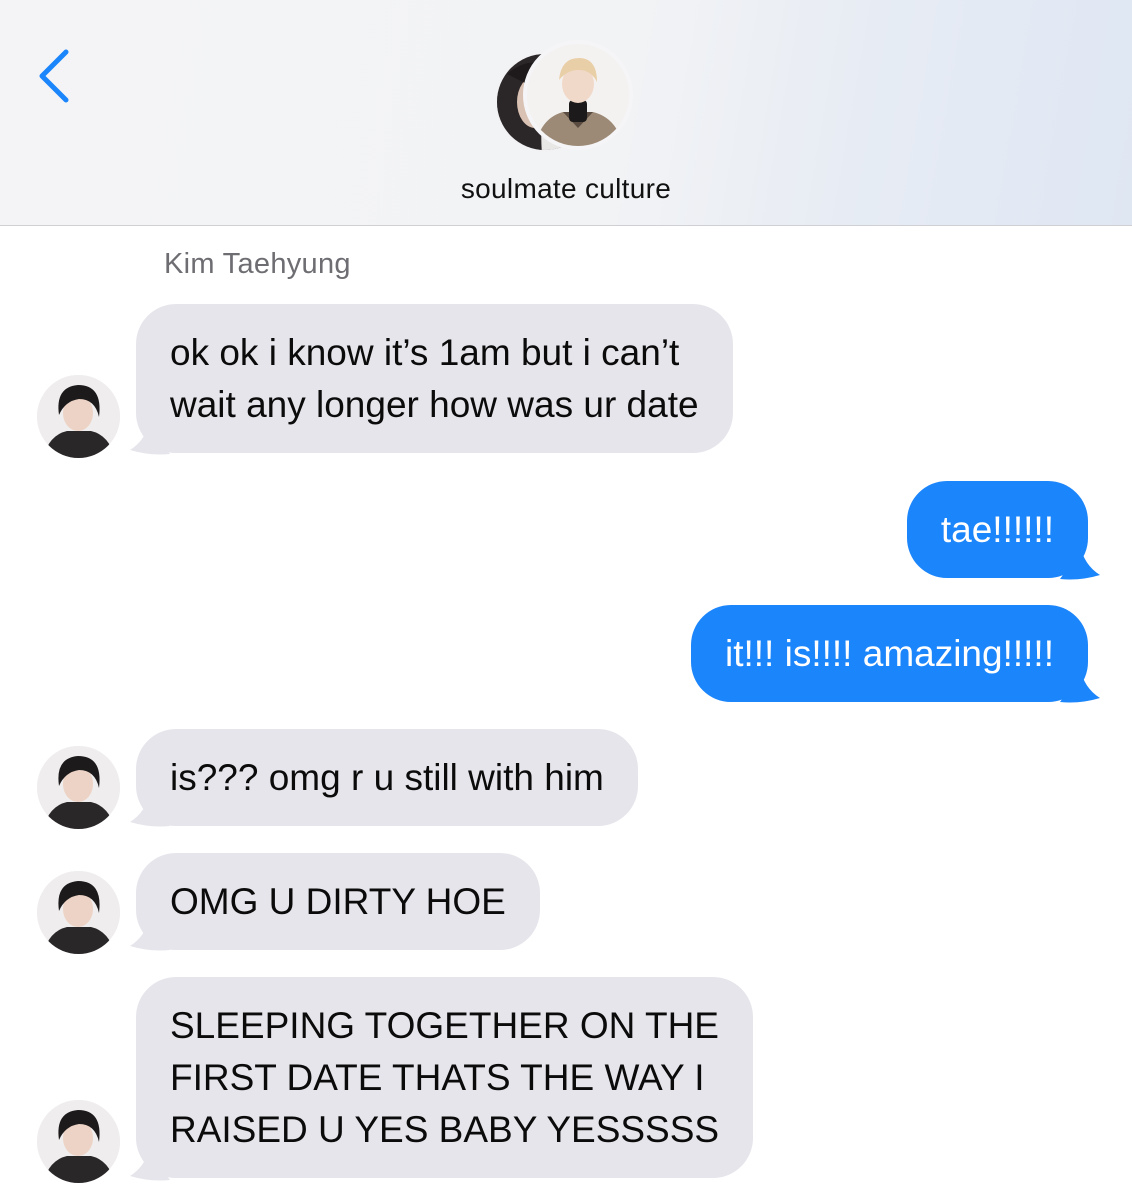 The height and width of the screenshot is (1200, 1132). I want to click on incoming-message: is??? omg r u still with him, so click(387, 777).